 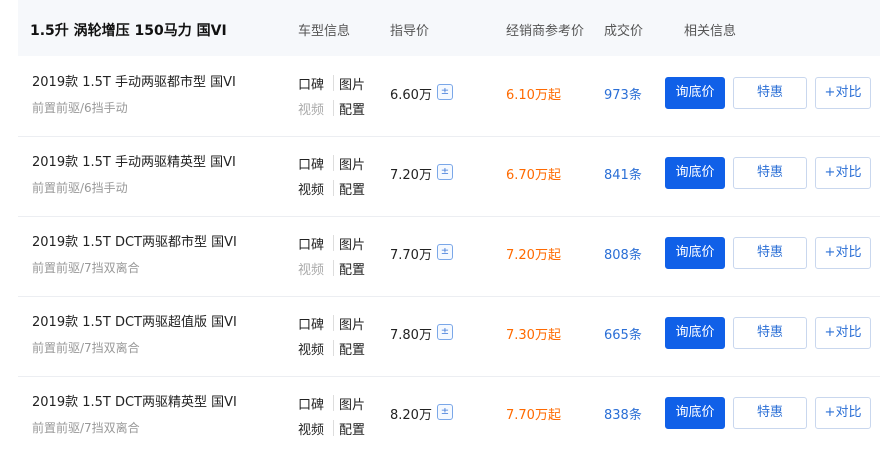 What do you see at coordinates (324, 31) in the screenshot?
I see `col-model-info: 车型信息` at bounding box center [324, 31].